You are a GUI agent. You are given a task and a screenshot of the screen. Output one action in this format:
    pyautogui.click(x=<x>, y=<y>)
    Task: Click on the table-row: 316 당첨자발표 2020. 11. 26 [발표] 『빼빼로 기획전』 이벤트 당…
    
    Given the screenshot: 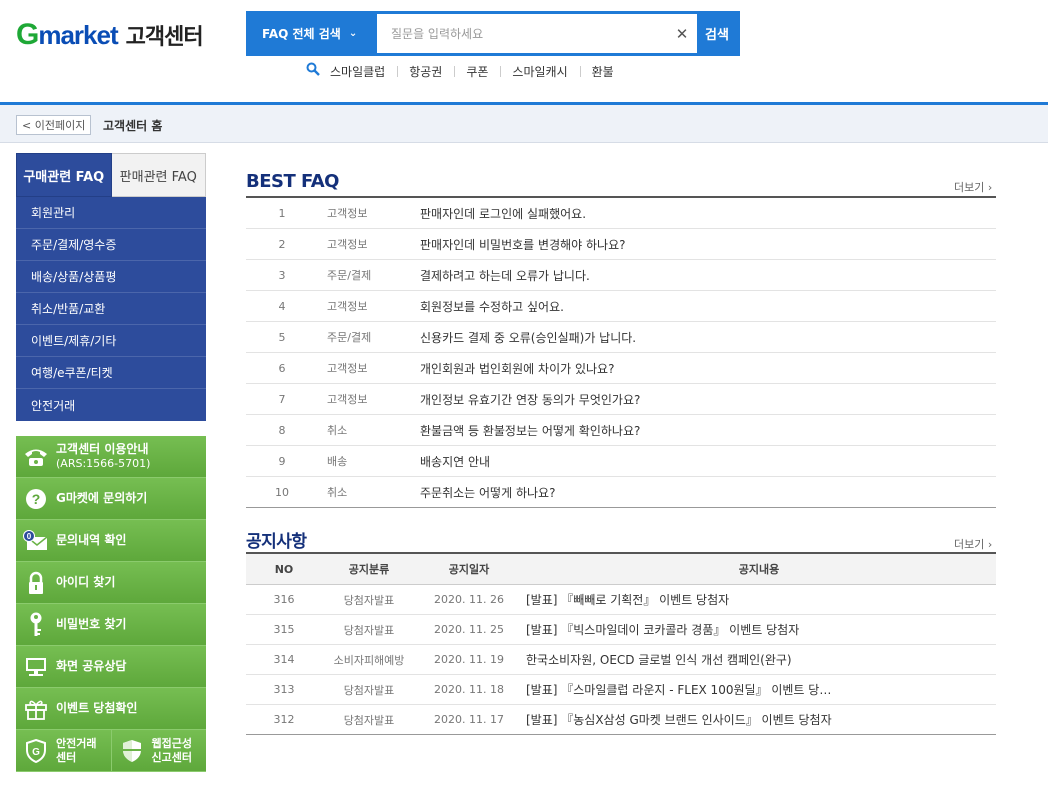 What is the action you would take?
    pyautogui.click(x=621, y=600)
    